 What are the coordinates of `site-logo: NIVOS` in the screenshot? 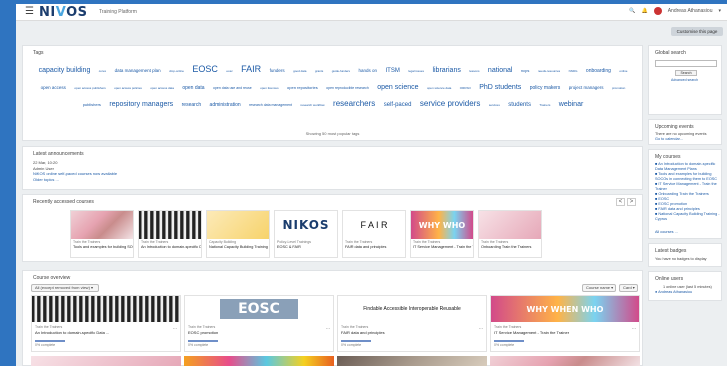 It's located at (63, 12).